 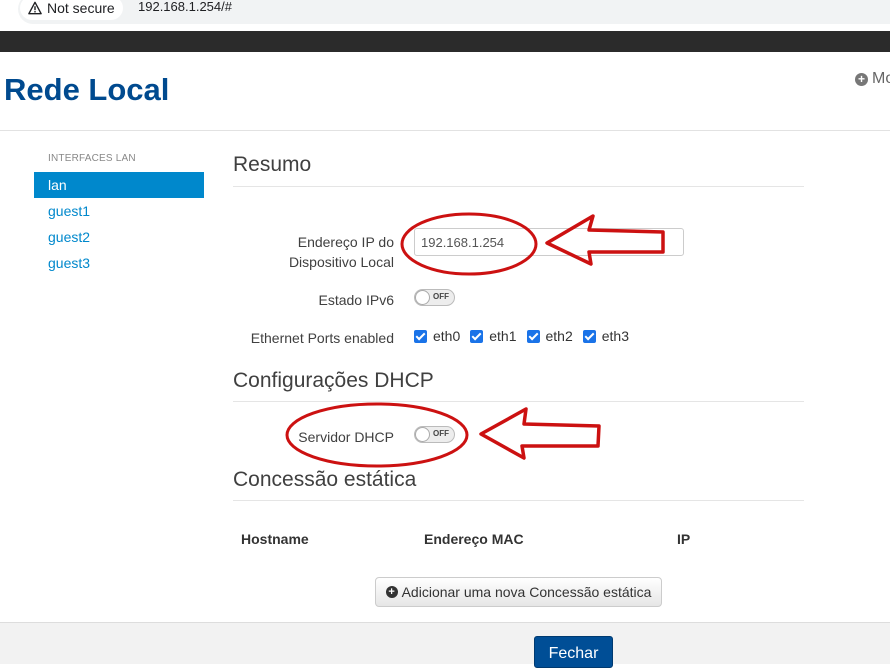 I want to click on annotation-arrow-ip, so click(x=605, y=240).